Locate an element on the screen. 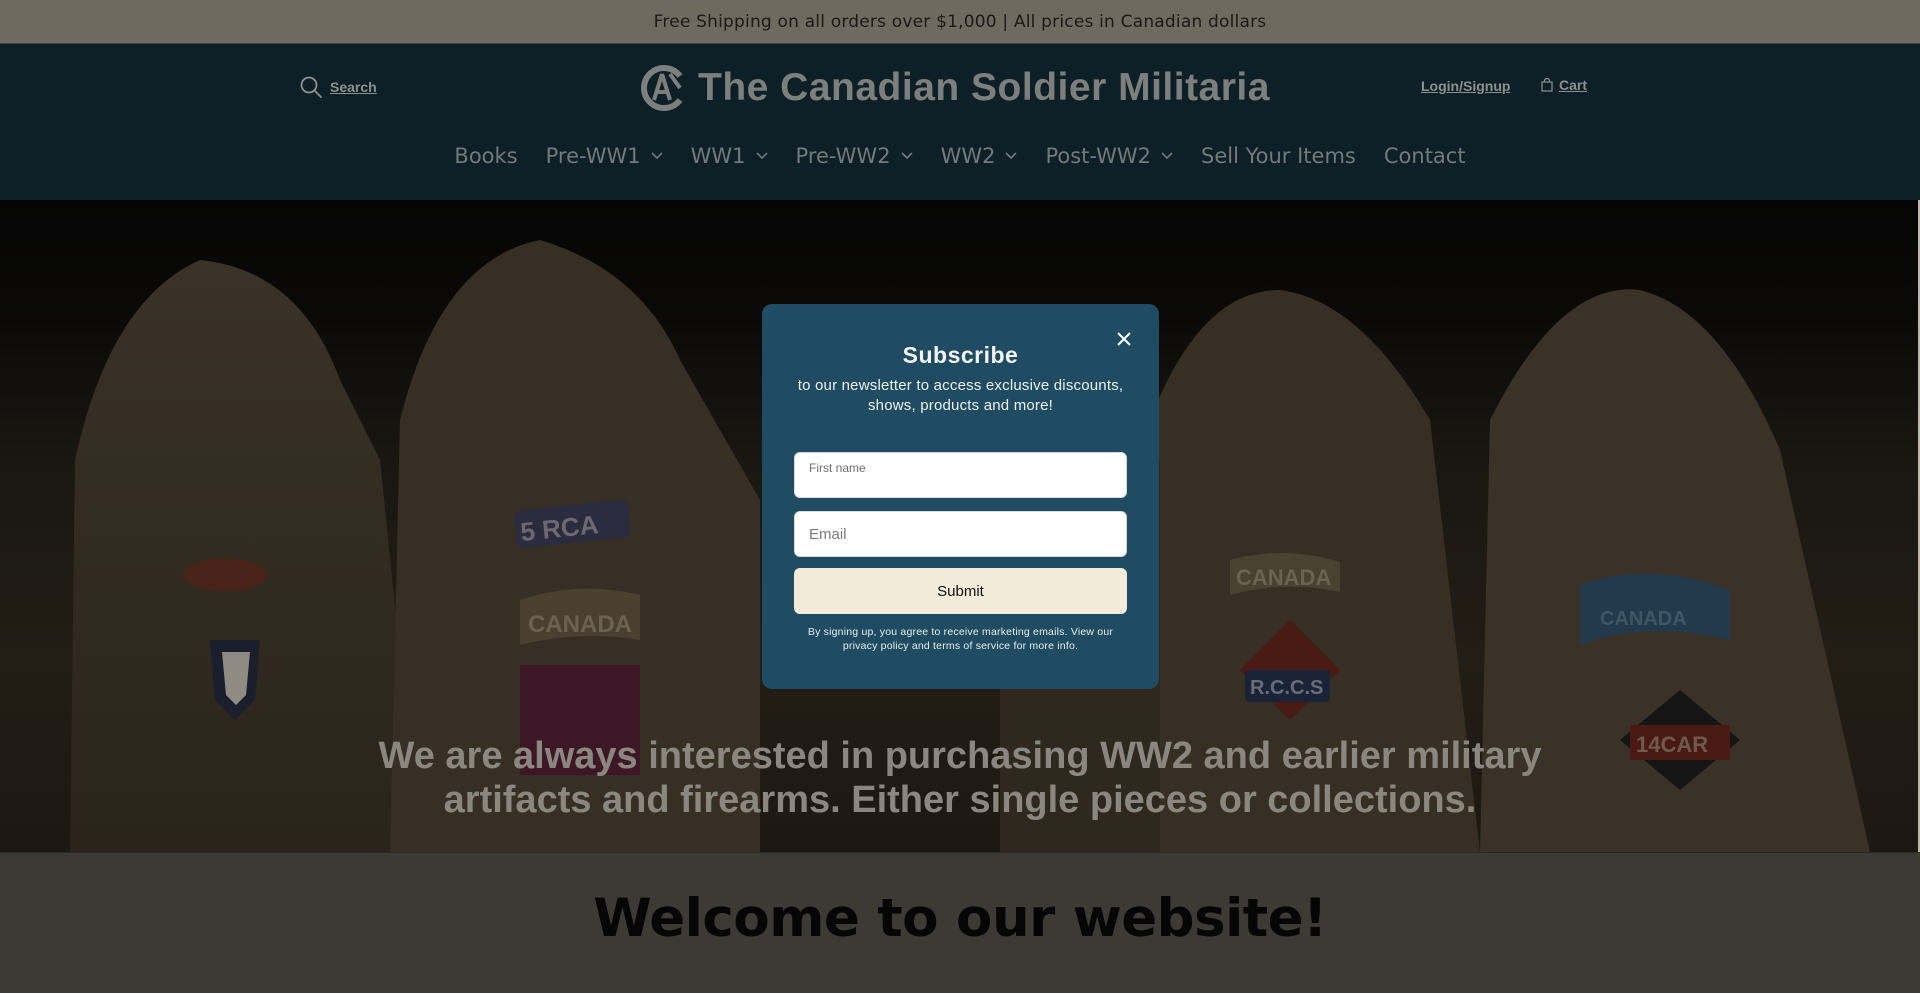 This screenshot has width=1920, height=993. nav-item-pre-ww1: Pre-WW1 is located at coordinates (604, 156).